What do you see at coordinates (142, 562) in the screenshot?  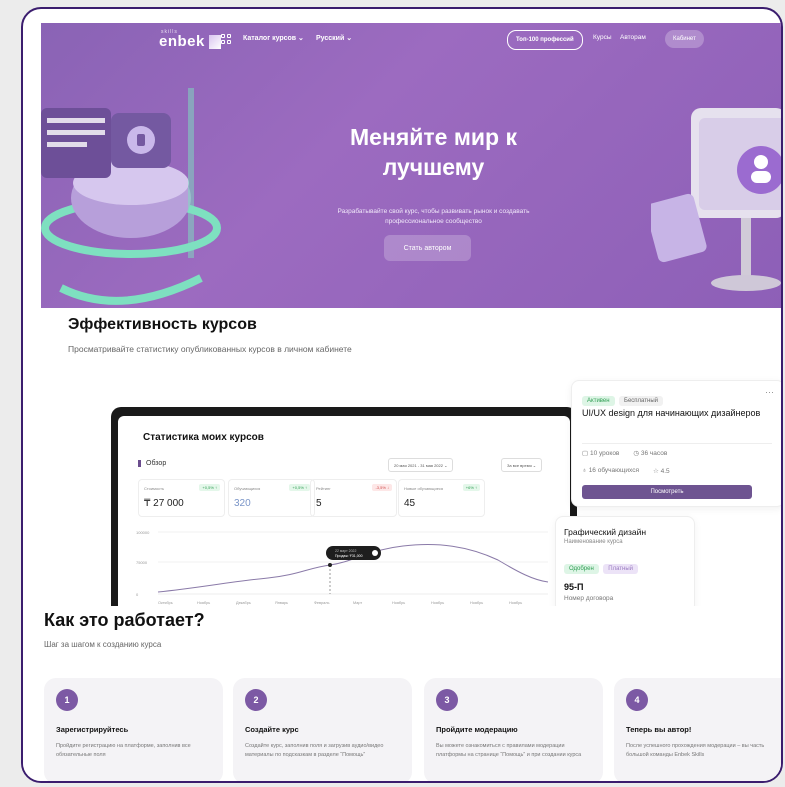 I see `y-tick: 75000` at bounding box center [142, 562].